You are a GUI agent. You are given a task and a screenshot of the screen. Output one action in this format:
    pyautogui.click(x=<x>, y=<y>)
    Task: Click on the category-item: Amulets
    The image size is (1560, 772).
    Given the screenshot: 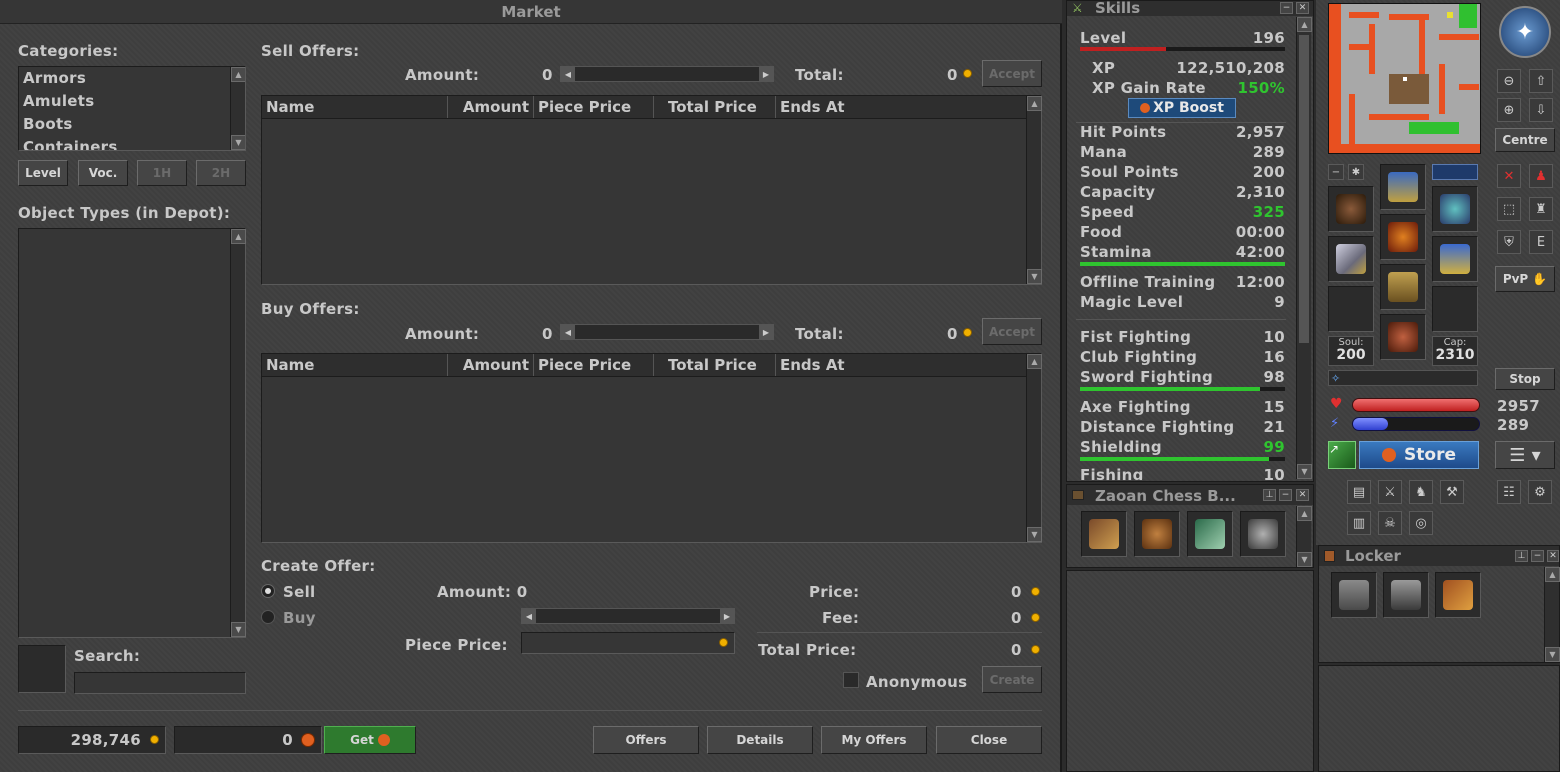 What is the action you would take?
    pyautogui.click(x=58, y=101)
    